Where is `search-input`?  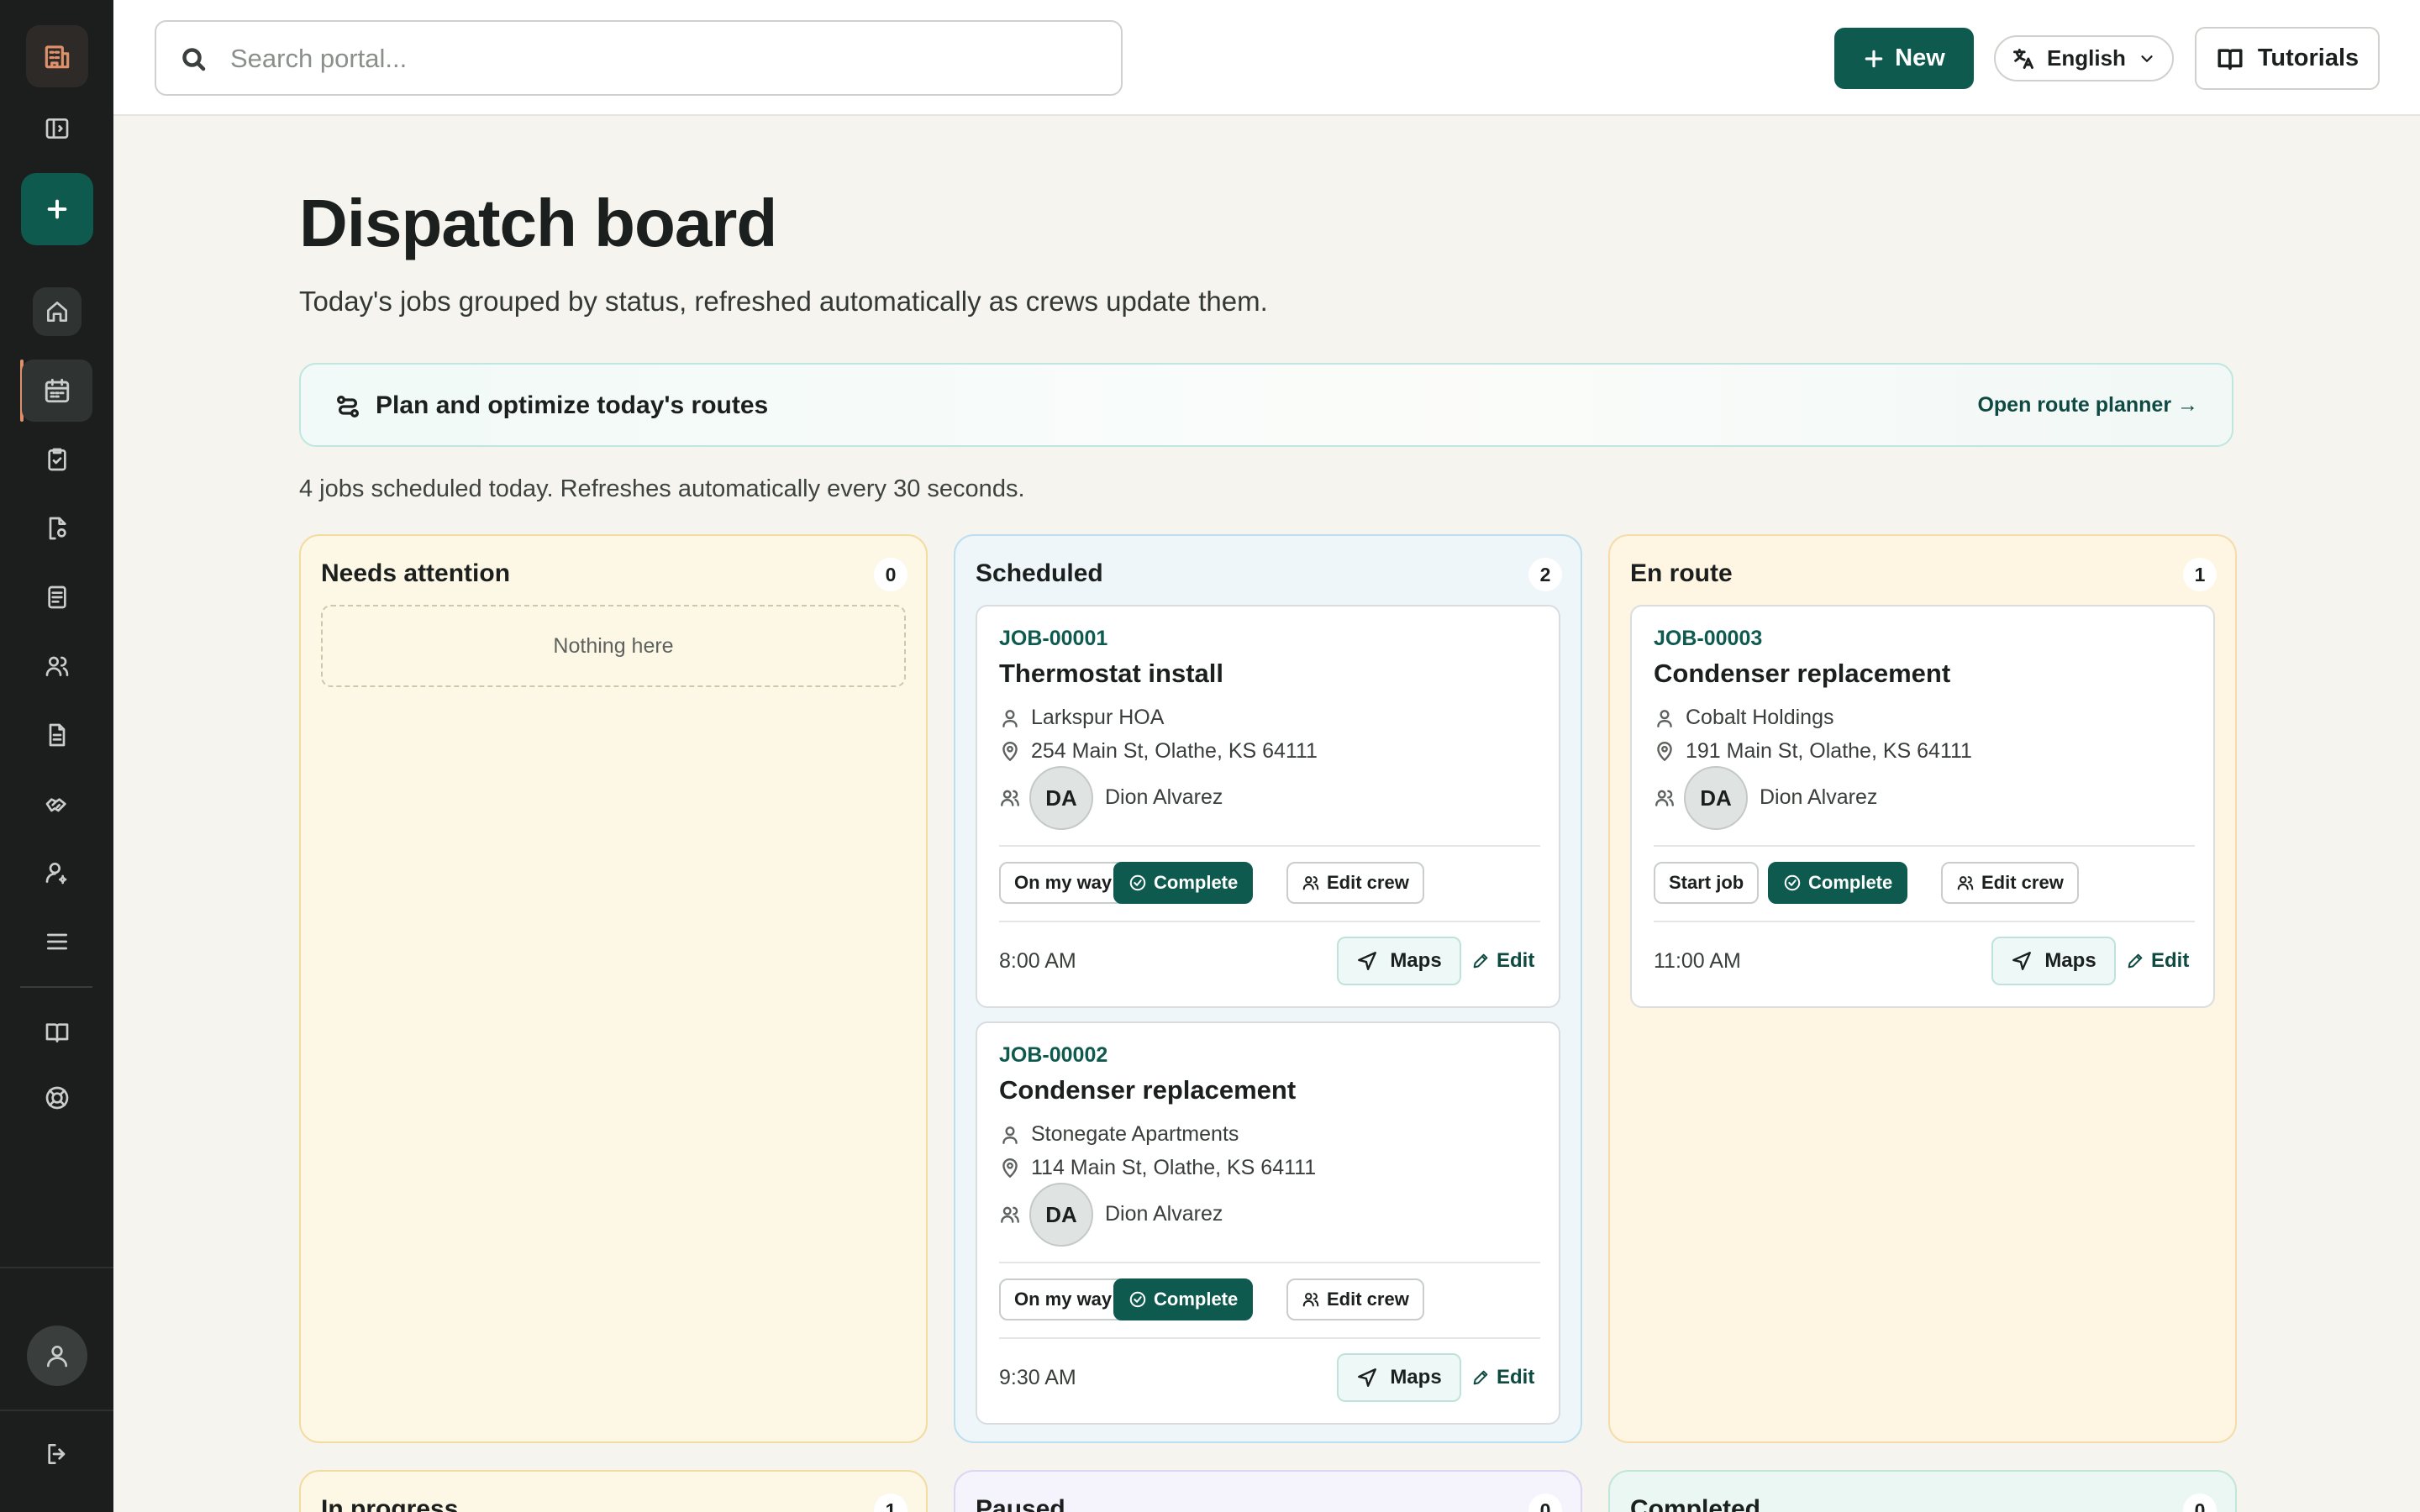 search-input is located at coordinates (667, 59).